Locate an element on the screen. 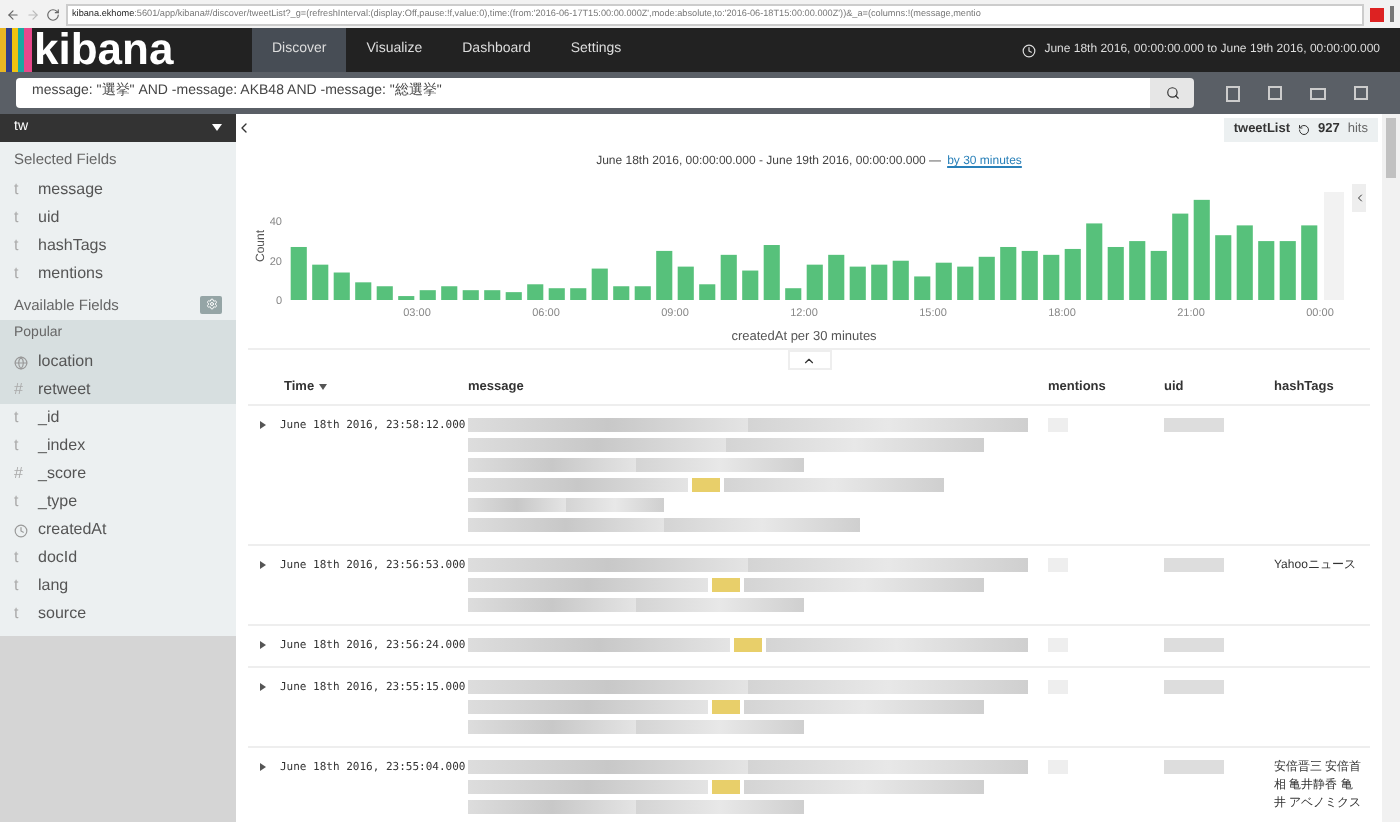 The image size is (1400, 822). collapse-sidebar-icon is located at coordinates (244, 128).